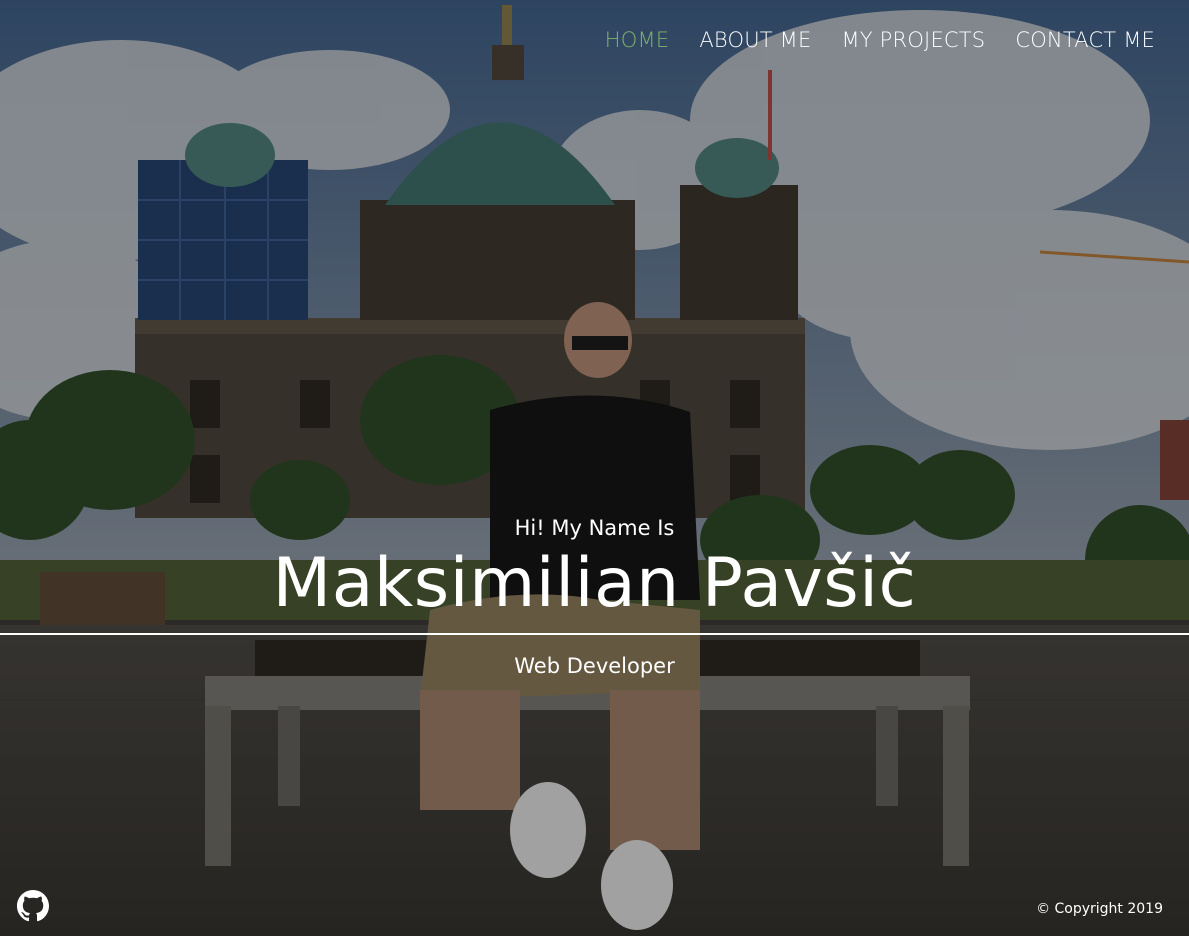 The width and height of the screenshot is (1189, 936). I want to click on hero-intro: Hi! My Name Is Maksimilian Pavšič, so click(594, 569).